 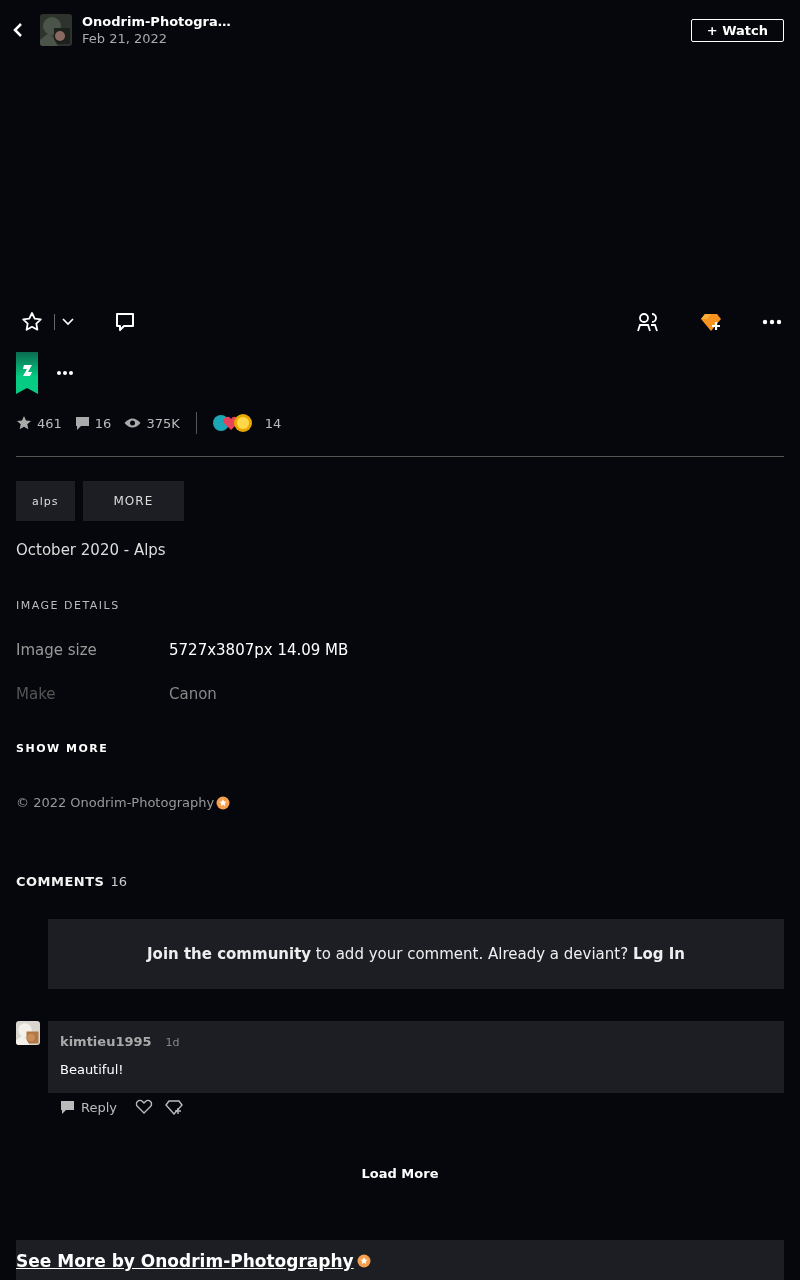 What do you see at coordinates (133, 501) in the screenshot?
I see `more-tags-button: MORE` at bounding box center [133, 501].